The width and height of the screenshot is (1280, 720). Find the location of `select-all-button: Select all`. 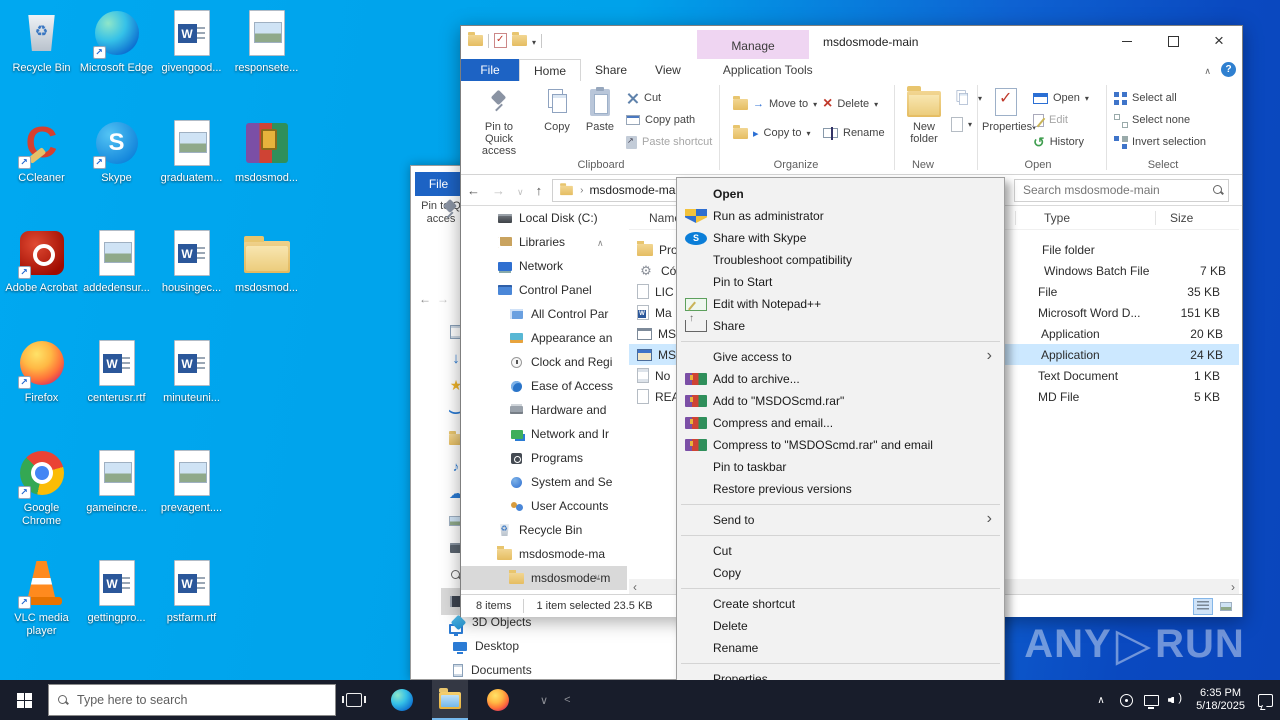

select-all-button: Select all is located at coordinates (1145, 98).